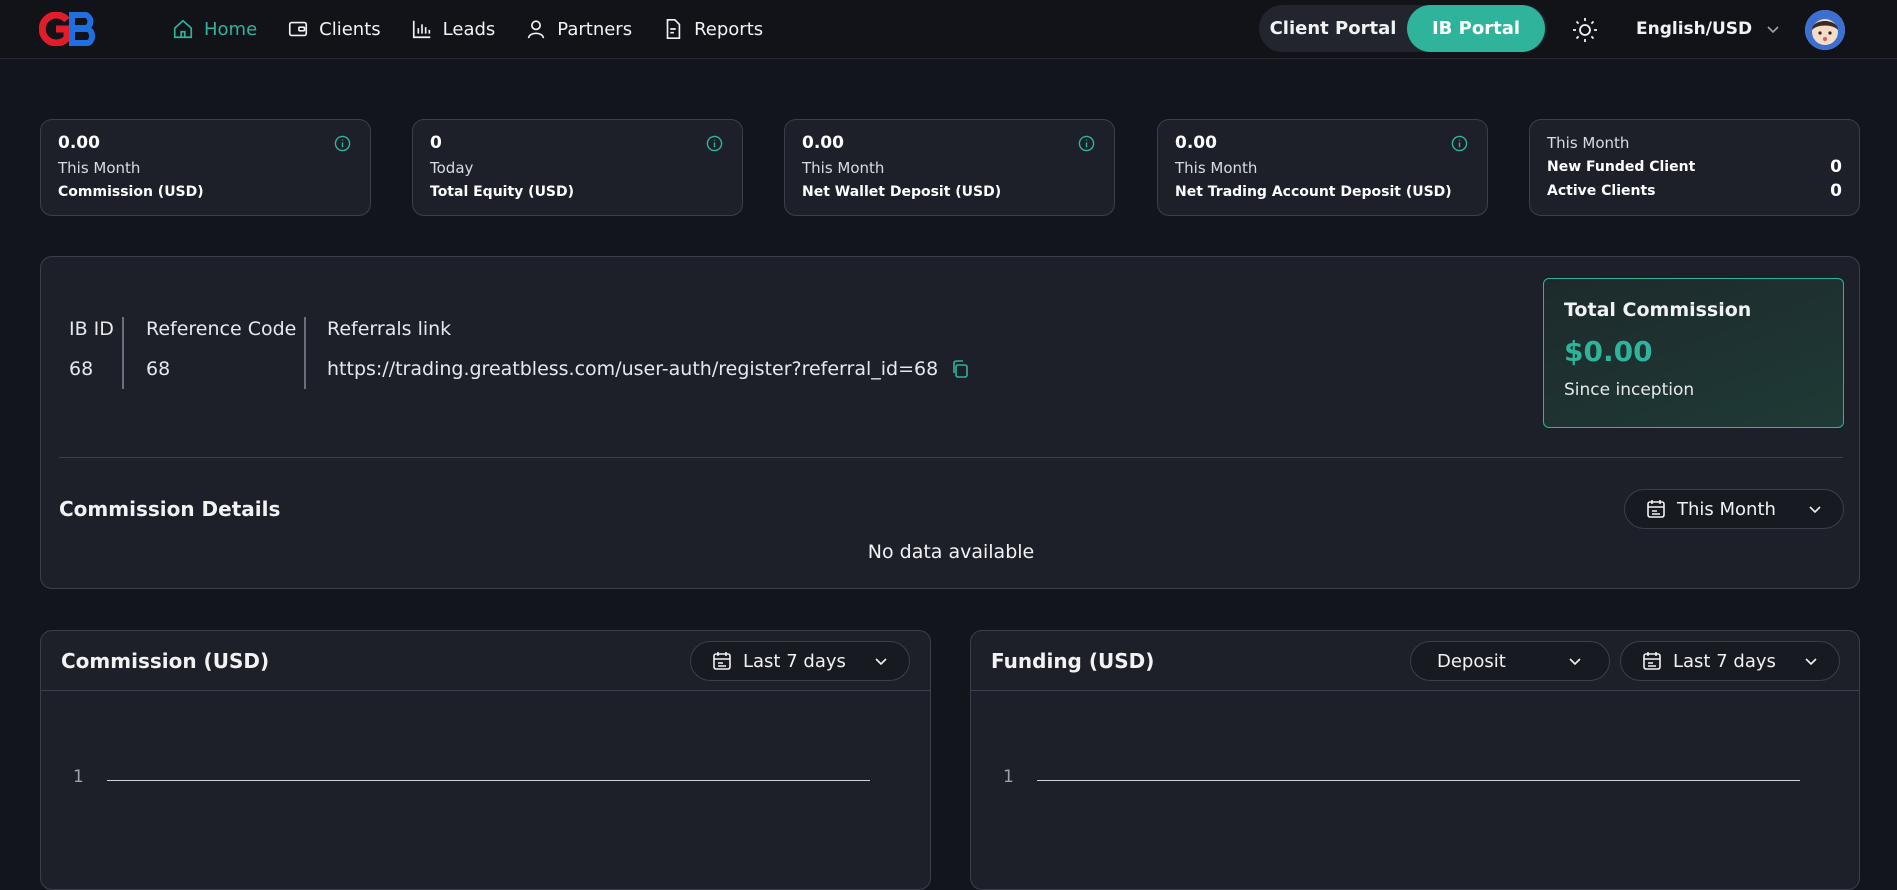  Describe the element at coordinates (1836, 191) in the screenshot. I see `active-clients-value: 0` at that location.